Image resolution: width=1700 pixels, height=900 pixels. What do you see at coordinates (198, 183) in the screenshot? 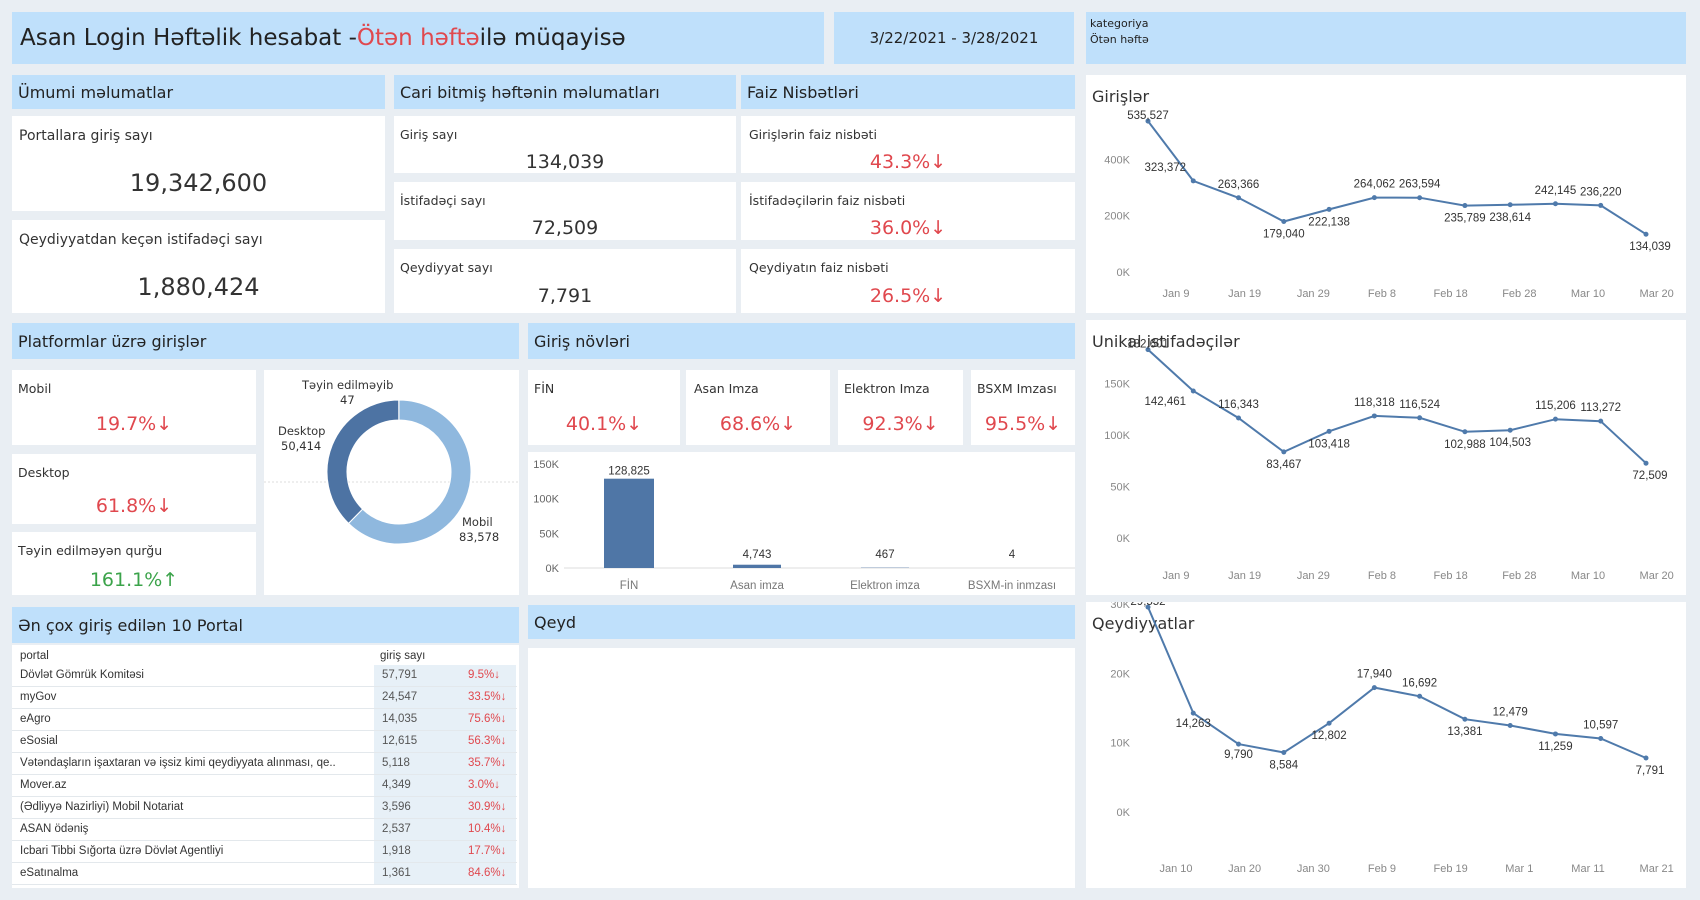
I see `portal-logins-value: 19,342,600` at bounding box center [198, 183].